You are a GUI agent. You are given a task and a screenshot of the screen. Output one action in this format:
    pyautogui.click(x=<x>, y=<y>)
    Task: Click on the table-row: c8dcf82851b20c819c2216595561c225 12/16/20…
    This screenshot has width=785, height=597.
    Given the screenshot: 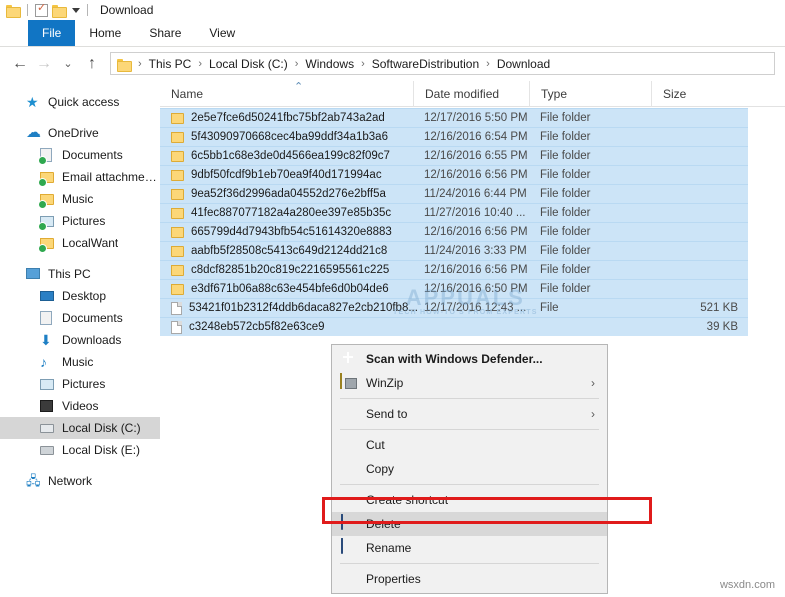 What is the action you would take?
    pyautogui.click(x=454, y=269)
    